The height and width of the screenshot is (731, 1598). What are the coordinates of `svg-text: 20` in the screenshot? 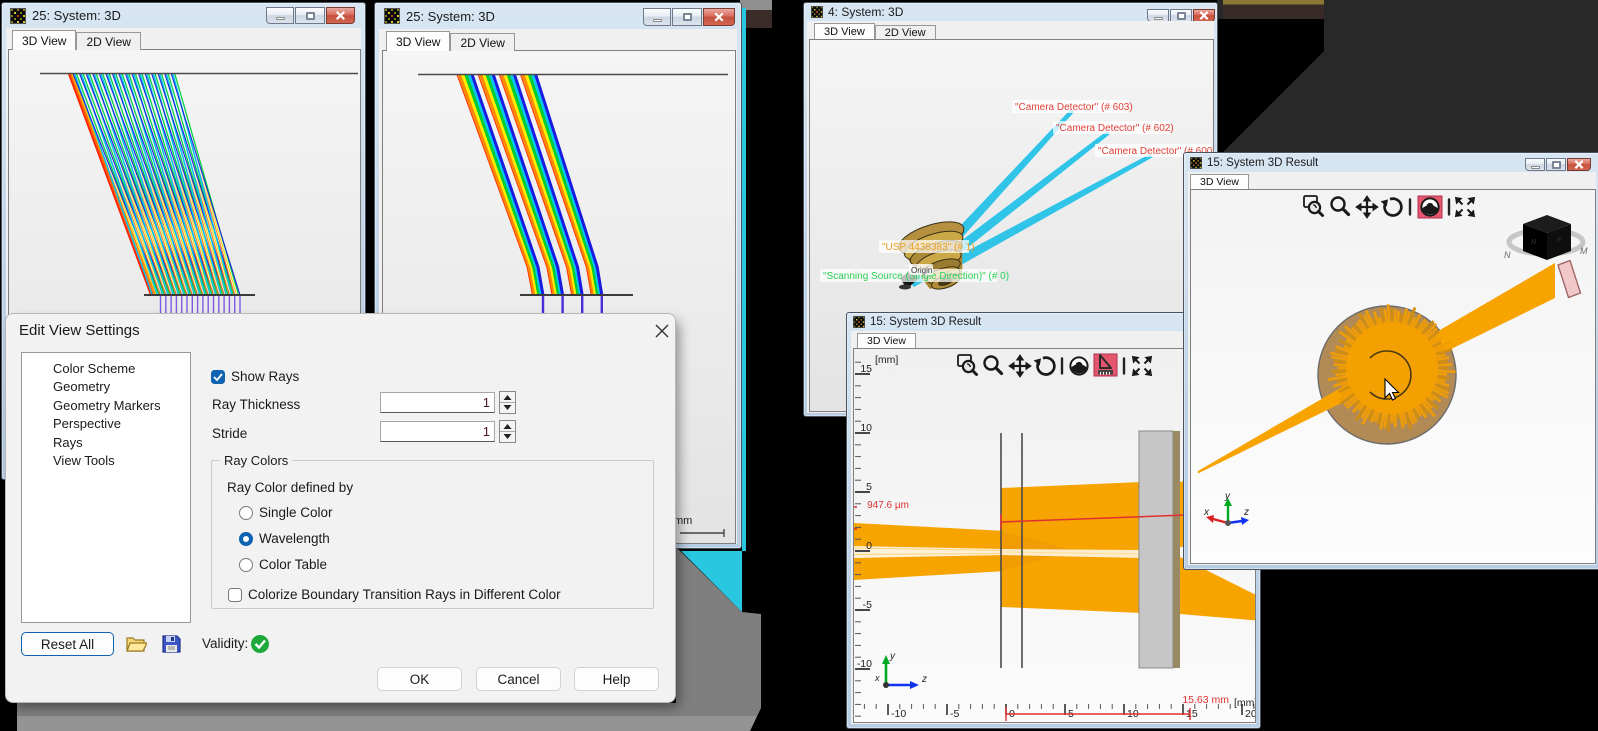 It's located at (1250, 714).